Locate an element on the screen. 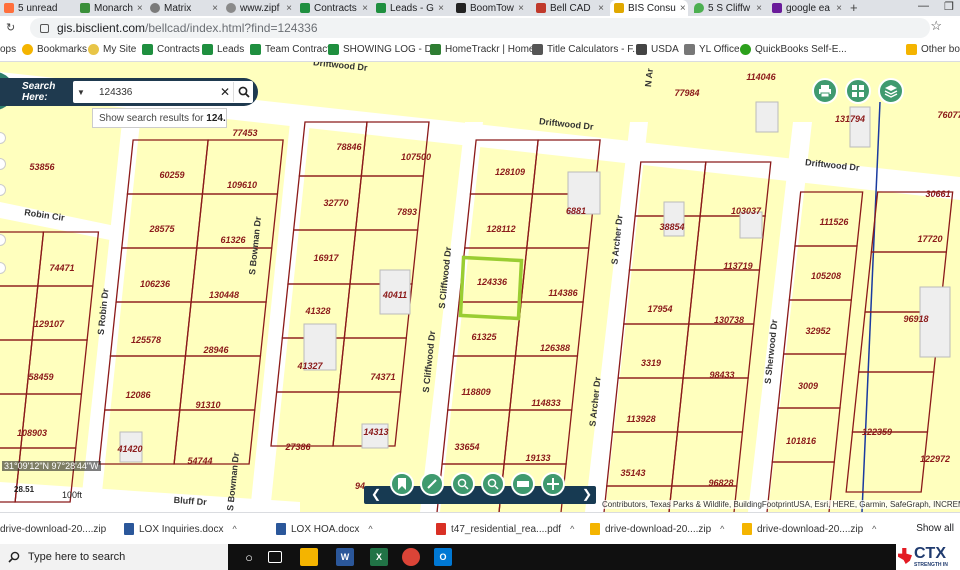 This screenshot has height=570, width=960. bookmark-bookmarks: Bookmarks is located at coordinates (54, 49).